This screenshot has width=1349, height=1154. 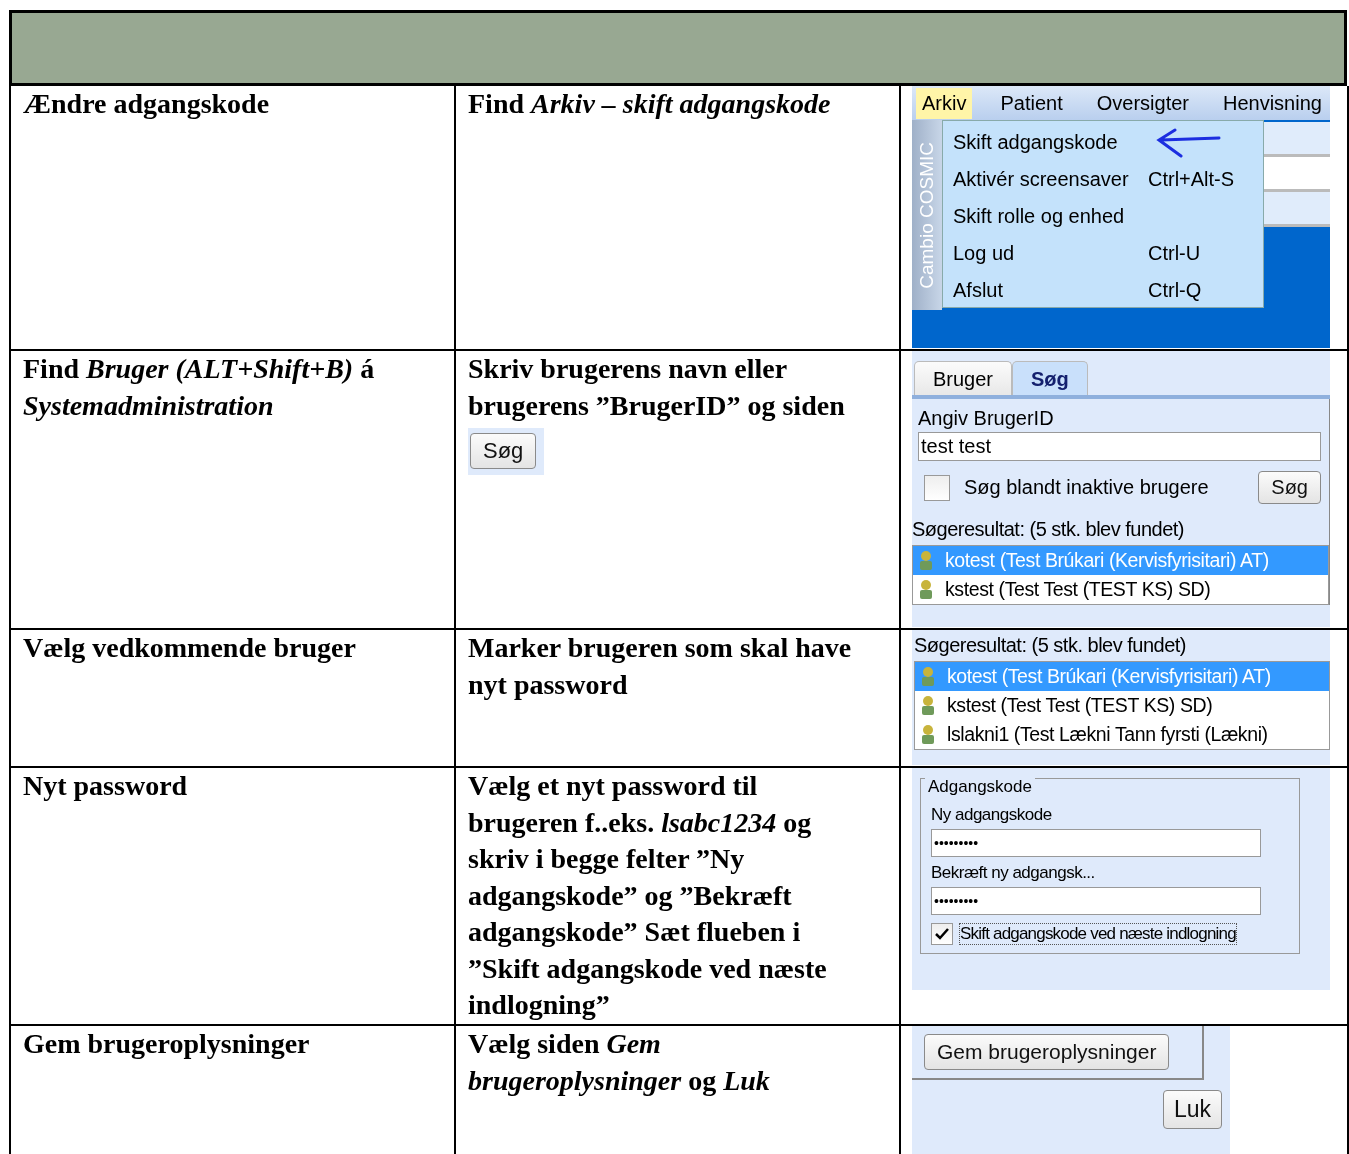 I want to click on tab: Bruger, so click(x=963, y=378).